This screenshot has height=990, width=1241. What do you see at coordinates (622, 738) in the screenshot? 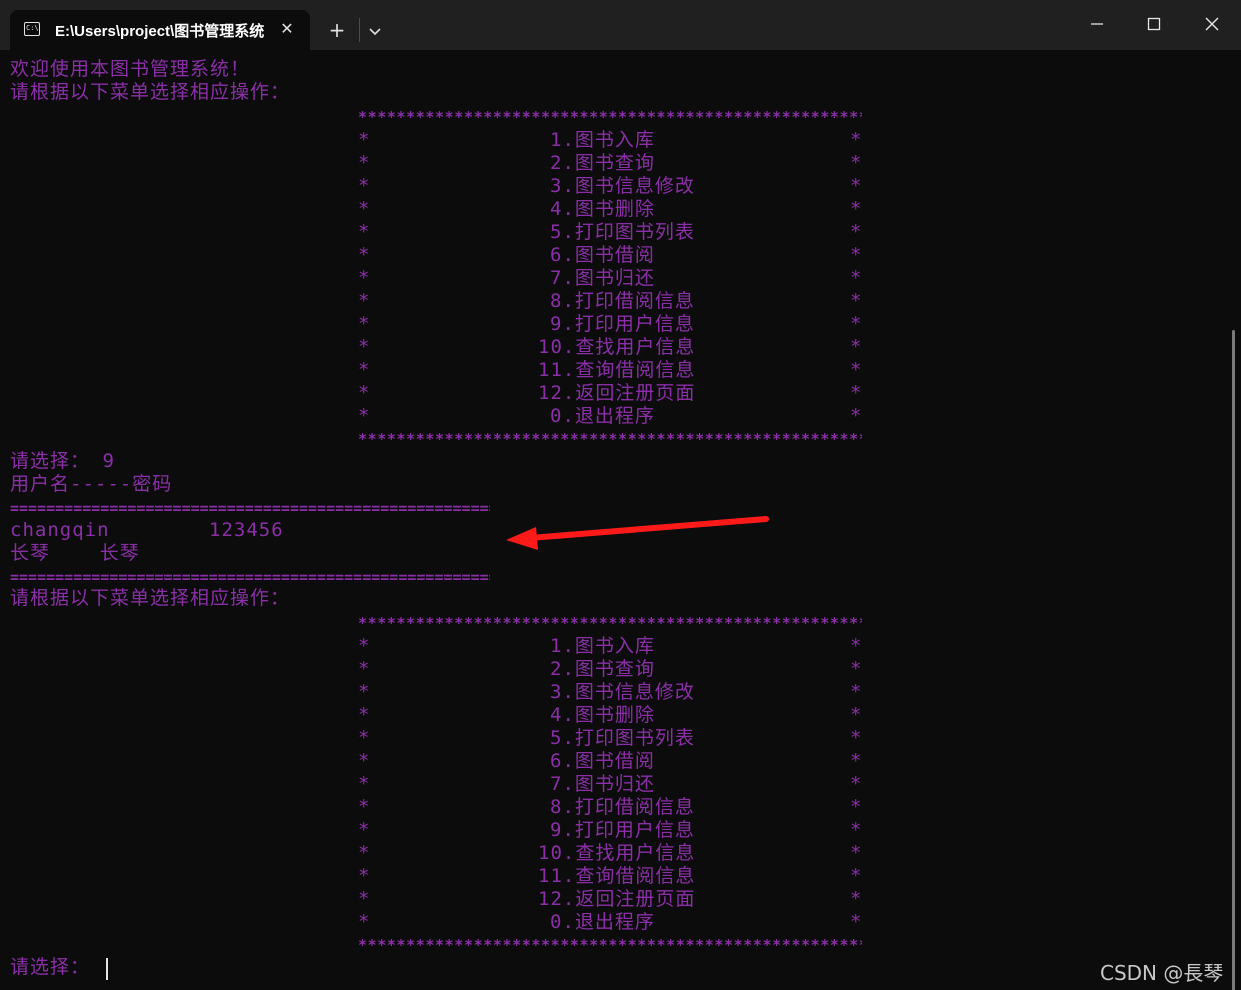
I see `menu-item-label: 5.打印图书列表` at bounding box center [622, 738].